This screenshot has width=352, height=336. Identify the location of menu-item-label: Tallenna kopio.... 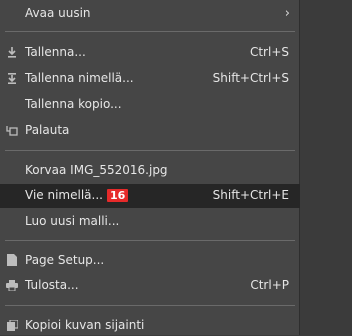
(73, 104).